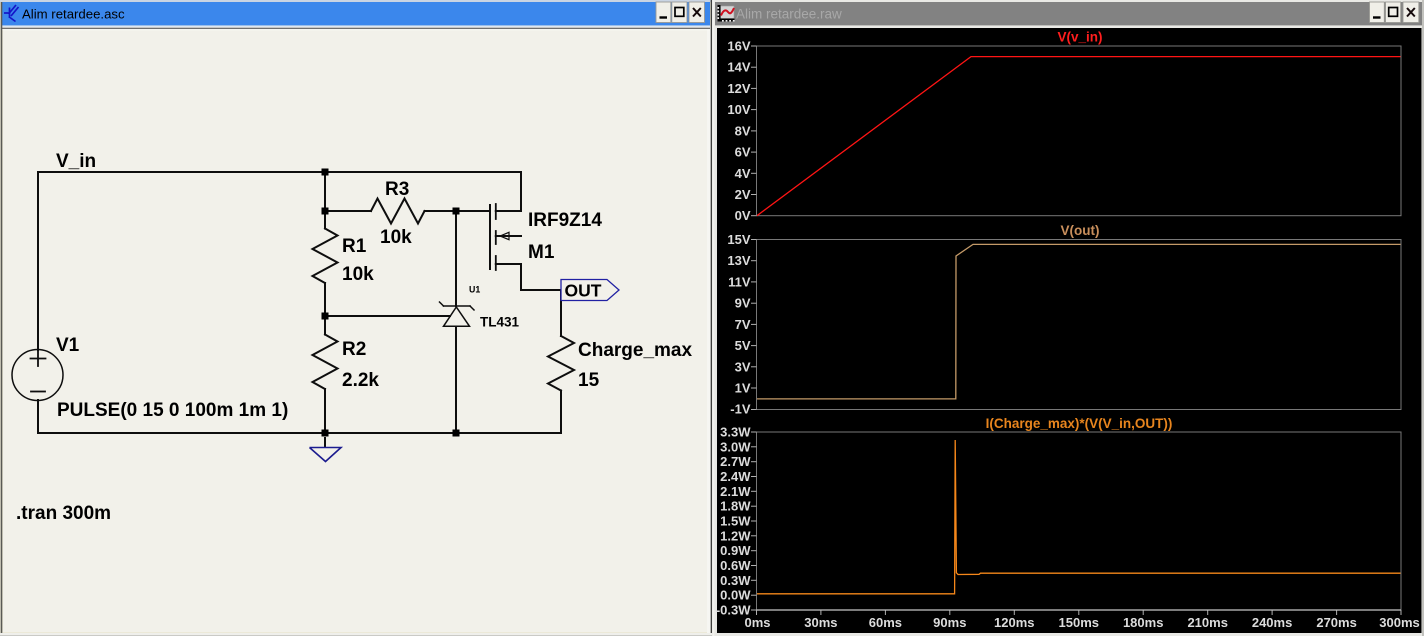 This screenshot has width=1424, height=636. Describe the element at coordinates (735, 550) in the screenshot. I see `svg-text: 0.9W` at that location.